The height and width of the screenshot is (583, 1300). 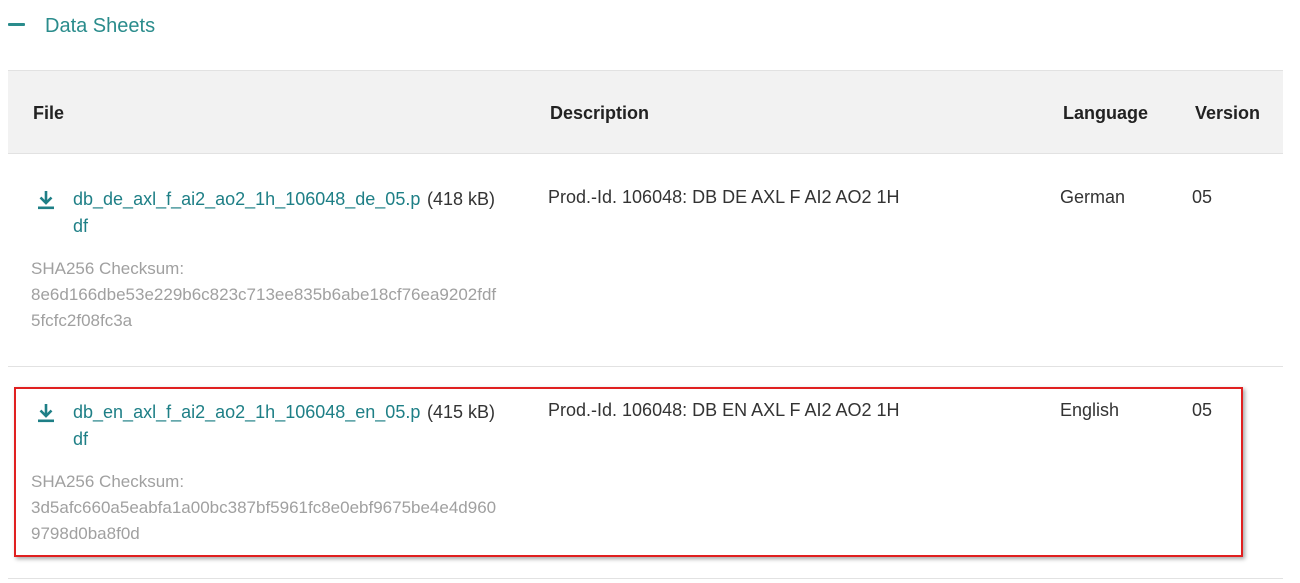 I want to click on file-description: Prod.-Id. 106048: DB EN AXL F AI2 AO2 1H, so click(x=724, y=410).